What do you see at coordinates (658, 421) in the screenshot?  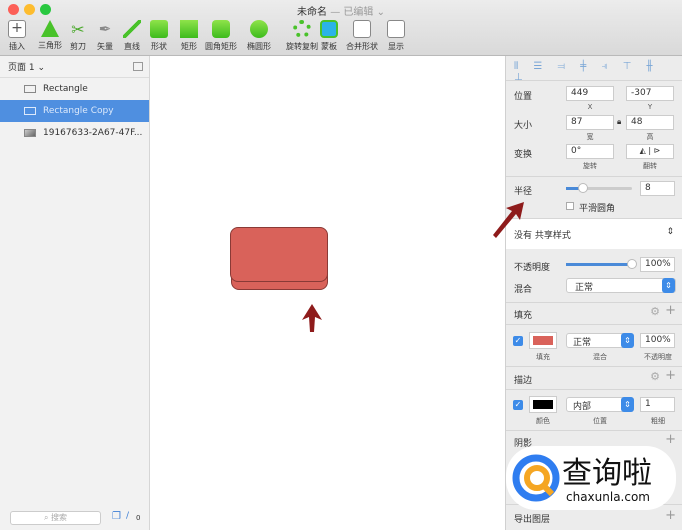 I see `width-caption: 粗细` at bounding box center [658, 421].